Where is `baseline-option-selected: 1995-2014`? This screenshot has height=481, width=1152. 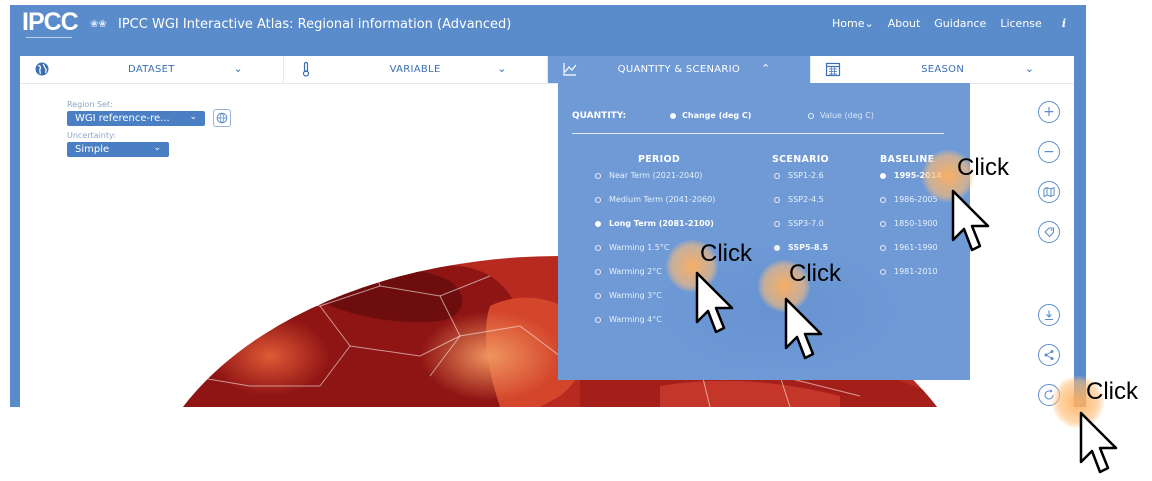 baseline-option-selected: 1995-2014 is located at coordinates (911, 175).